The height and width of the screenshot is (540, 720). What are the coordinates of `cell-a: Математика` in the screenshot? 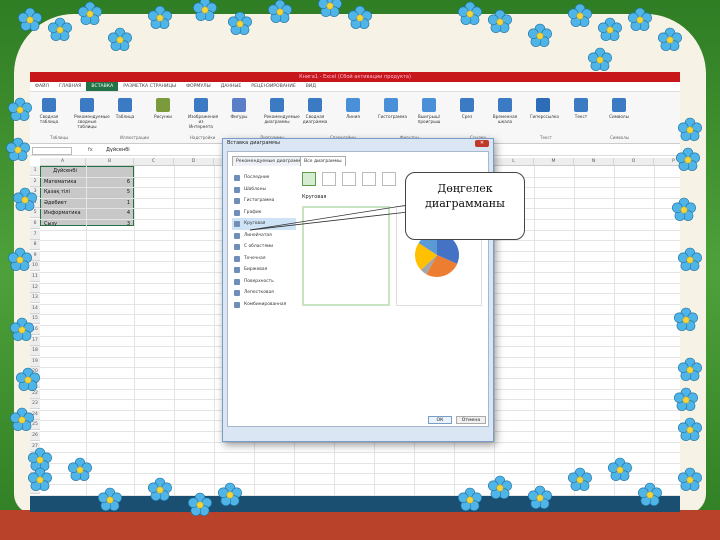 It's located at (65, 182).